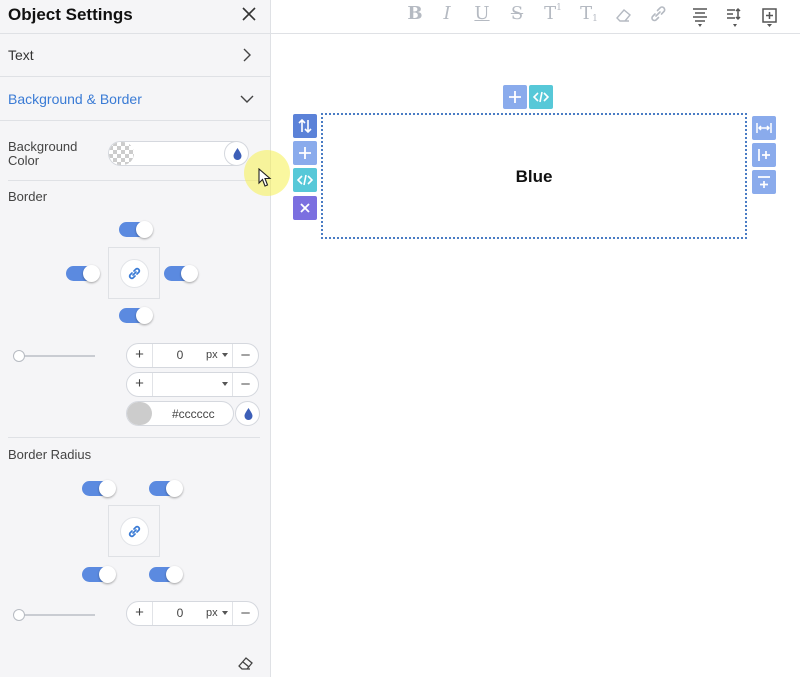 The height and width of the screenshot is (677, 800). Describe the element at coordinates (517, 15) in the screenshot. I see `strikethrough-button: S` at that location.